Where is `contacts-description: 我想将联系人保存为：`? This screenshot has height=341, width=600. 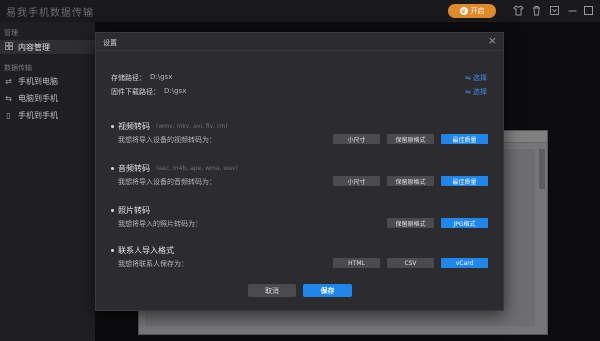 contacts-description: 我想将联系人保存为： is located at coordinates (153, 264).